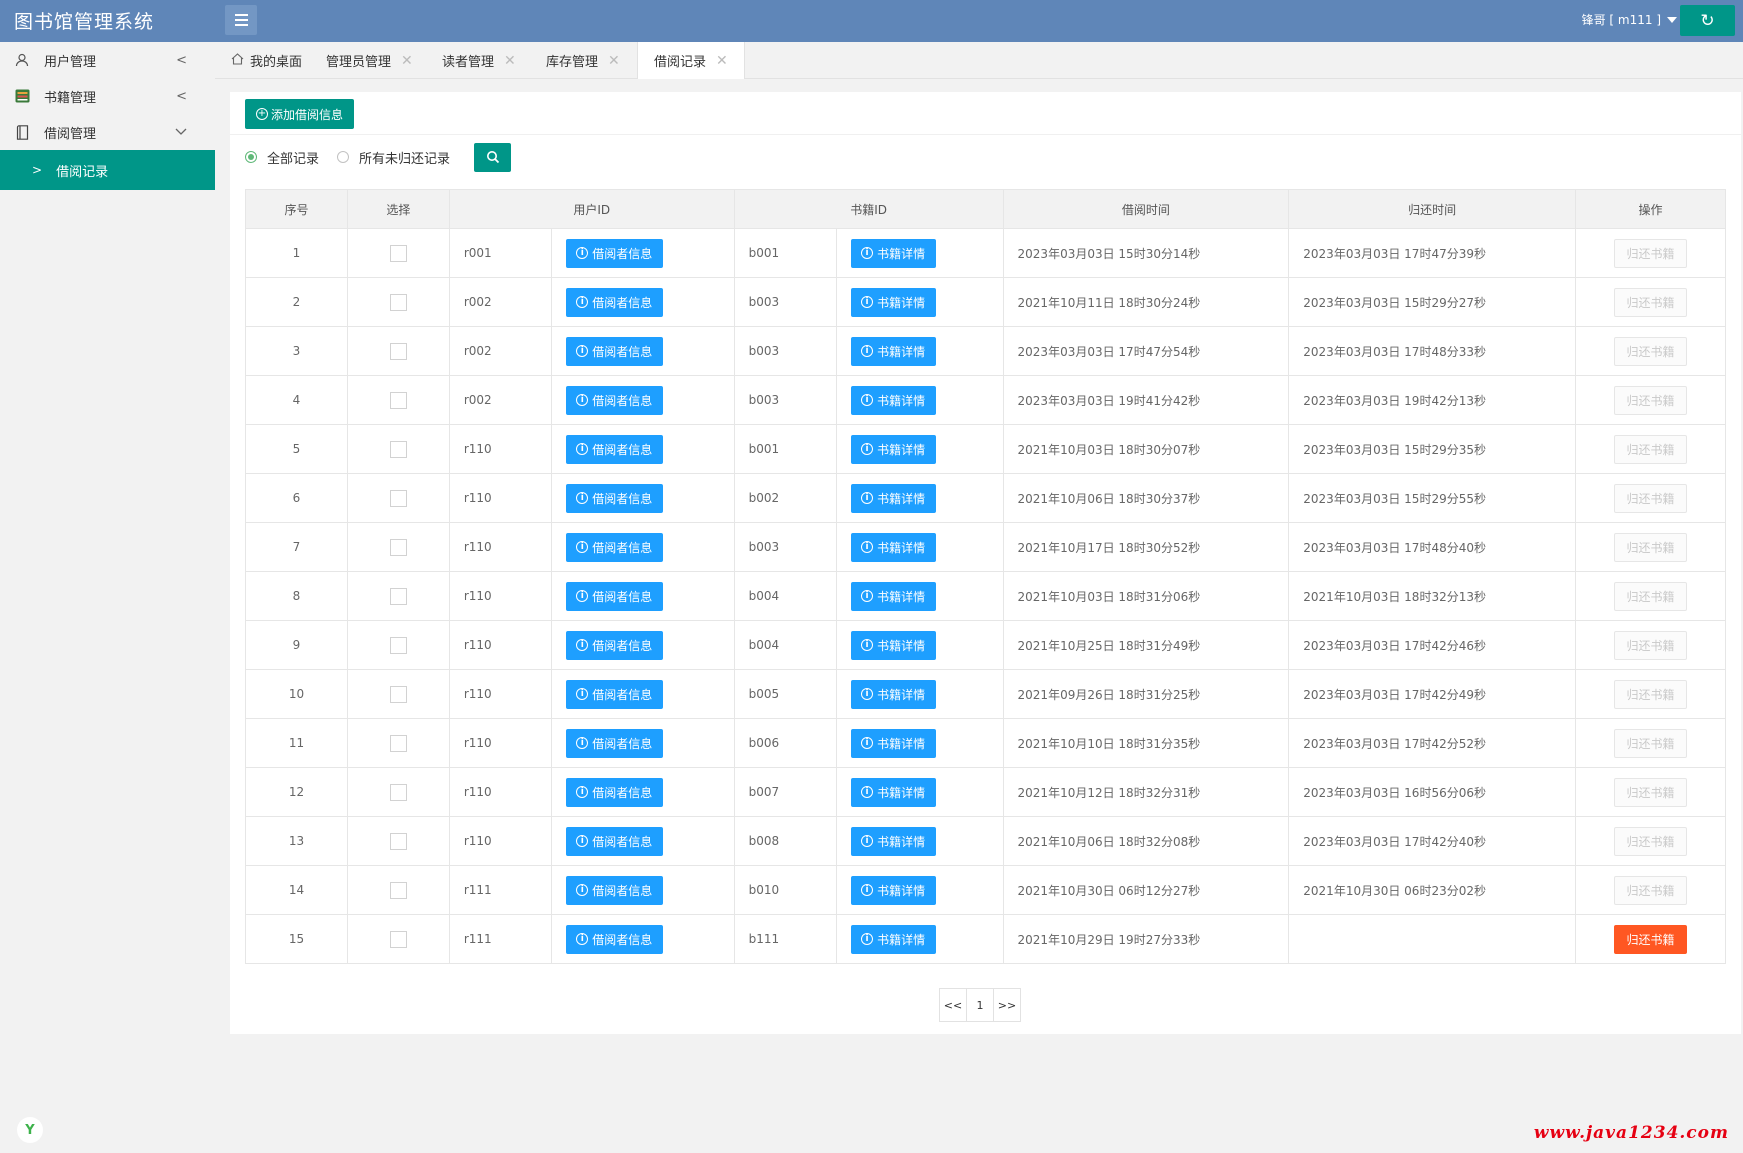  What do you see at coordinates (493, 157) in the screenshot?
I see `search-button` at bounding box center [493, 157].